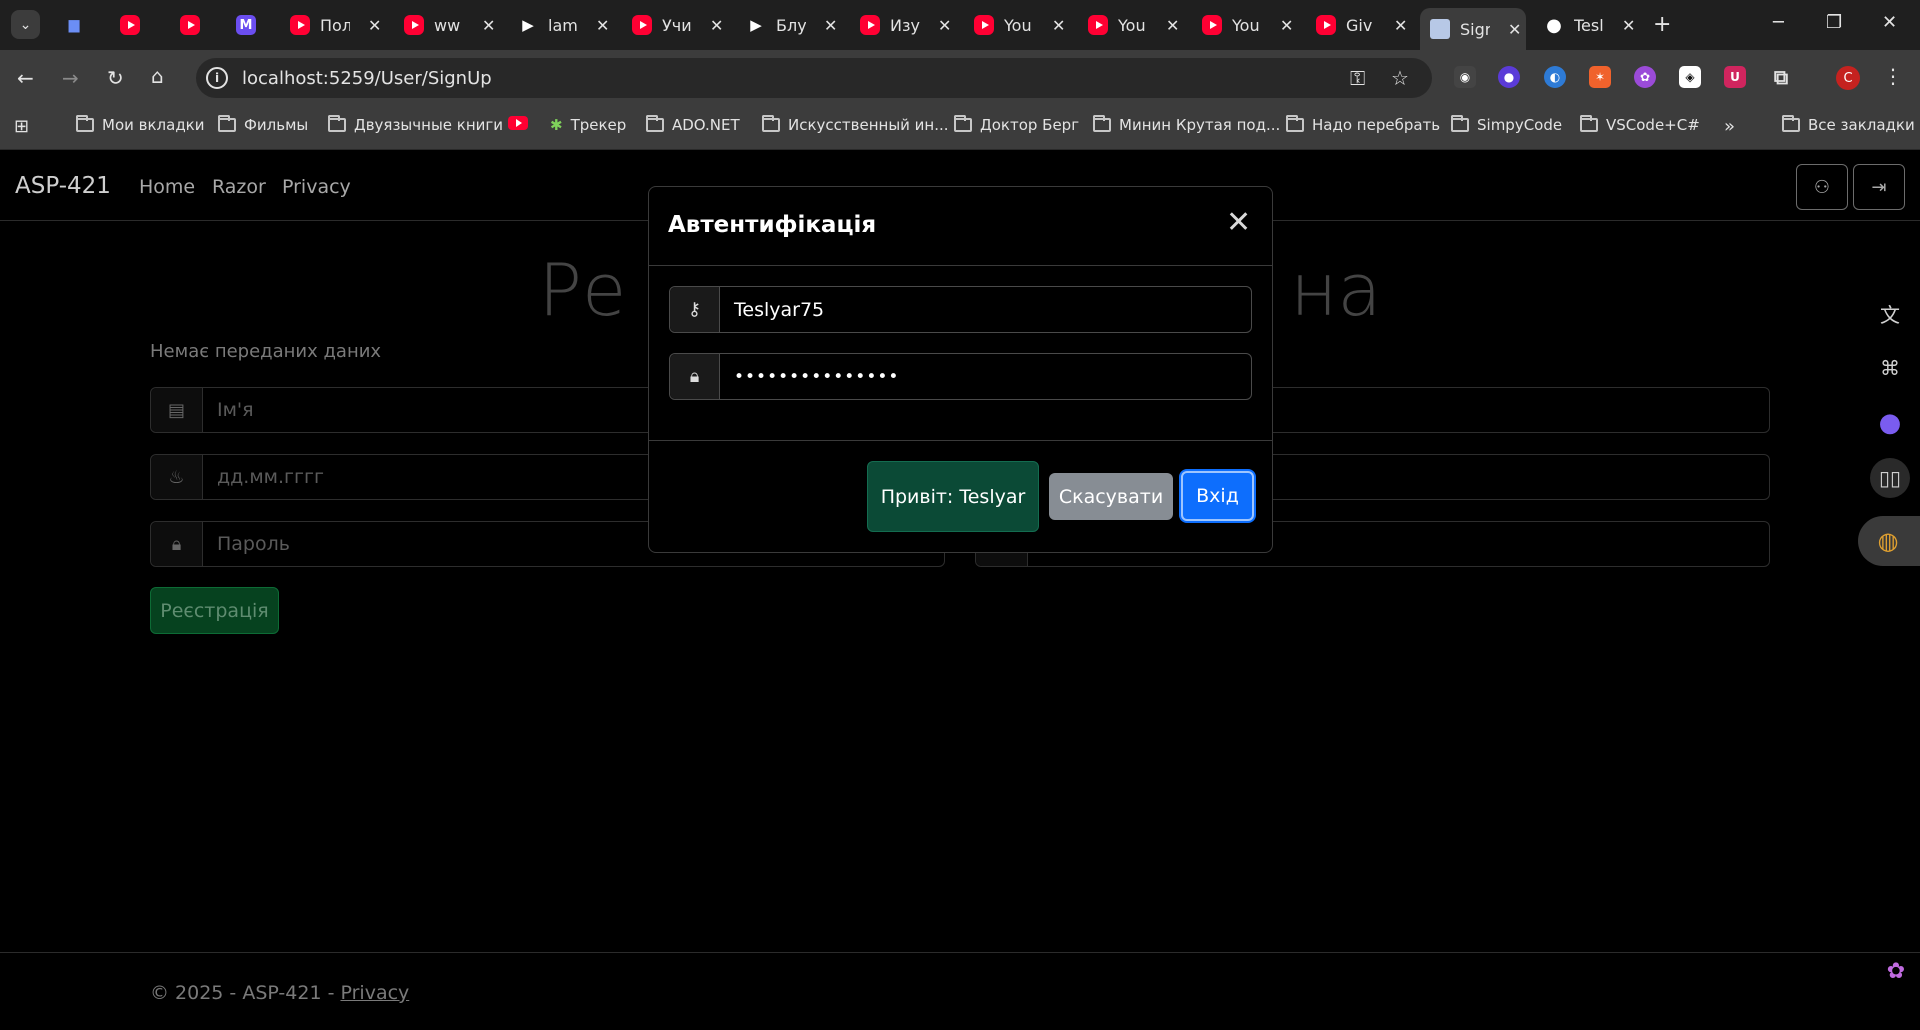  Describe the element at coordinates (279, 993) in the screenshot. I see `footer: © 2025 - ASP-421 - Privacy` at that location.